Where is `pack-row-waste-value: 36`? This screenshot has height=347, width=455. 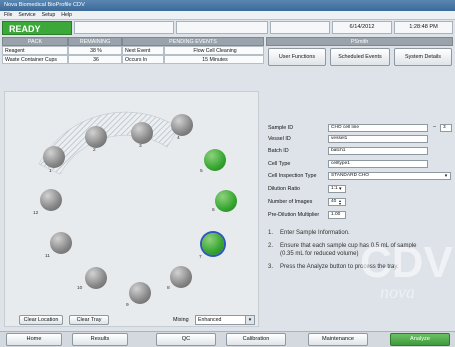
pack-row-waste-value: 36 is located at coordinates (95, 59).